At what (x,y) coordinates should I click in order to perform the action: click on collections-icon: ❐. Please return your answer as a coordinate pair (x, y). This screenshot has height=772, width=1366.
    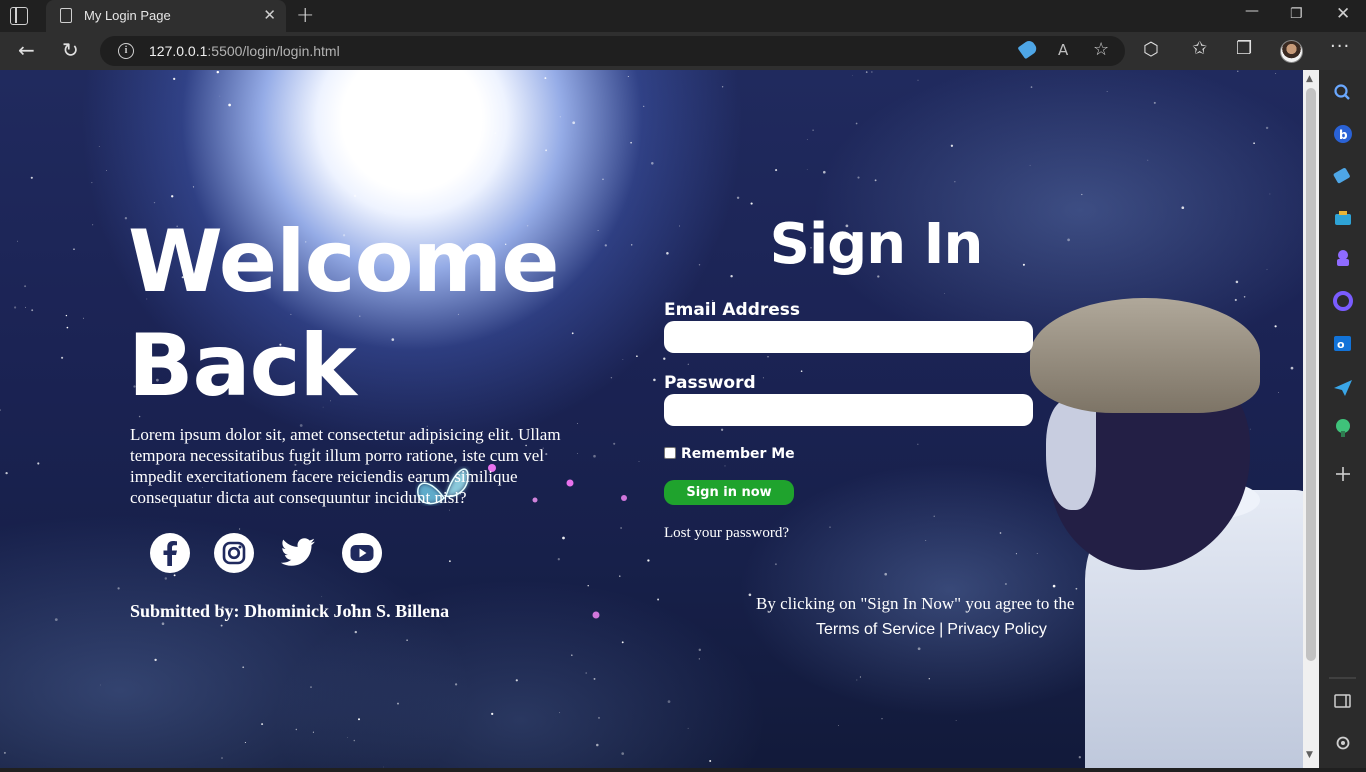
    Looking at the image, I should click on (1244, 48).